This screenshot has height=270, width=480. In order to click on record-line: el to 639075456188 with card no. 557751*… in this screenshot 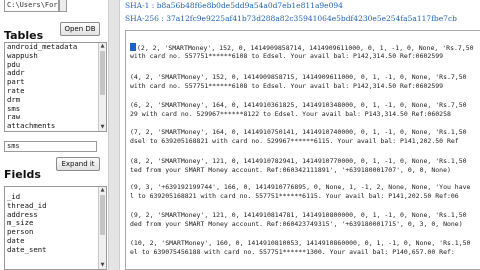, I will do `click(292, 252)`.